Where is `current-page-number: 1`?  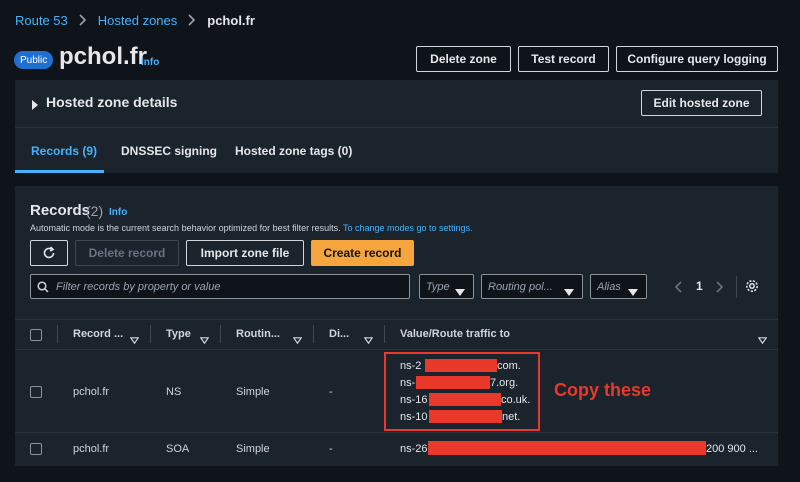
current-page-number: 1 is located at coordinates (699, 286).